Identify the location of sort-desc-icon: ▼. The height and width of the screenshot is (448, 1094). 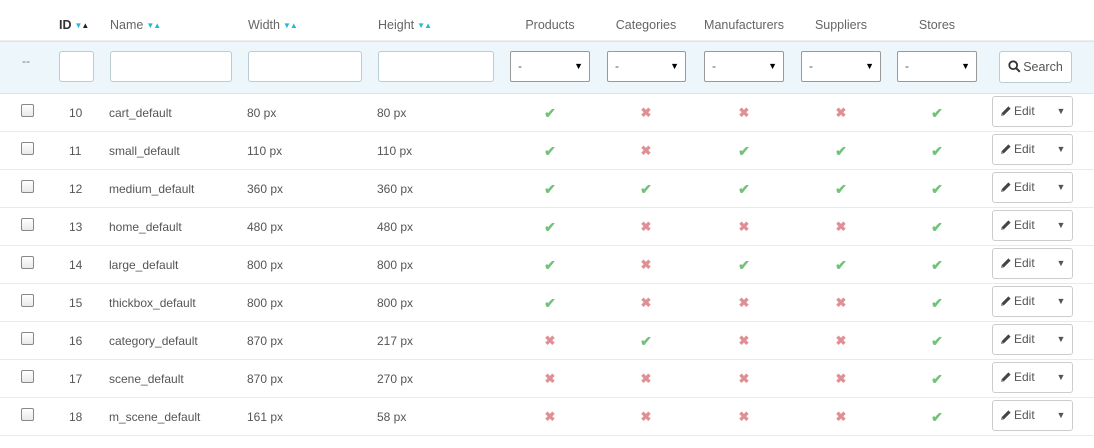
(287, 25).